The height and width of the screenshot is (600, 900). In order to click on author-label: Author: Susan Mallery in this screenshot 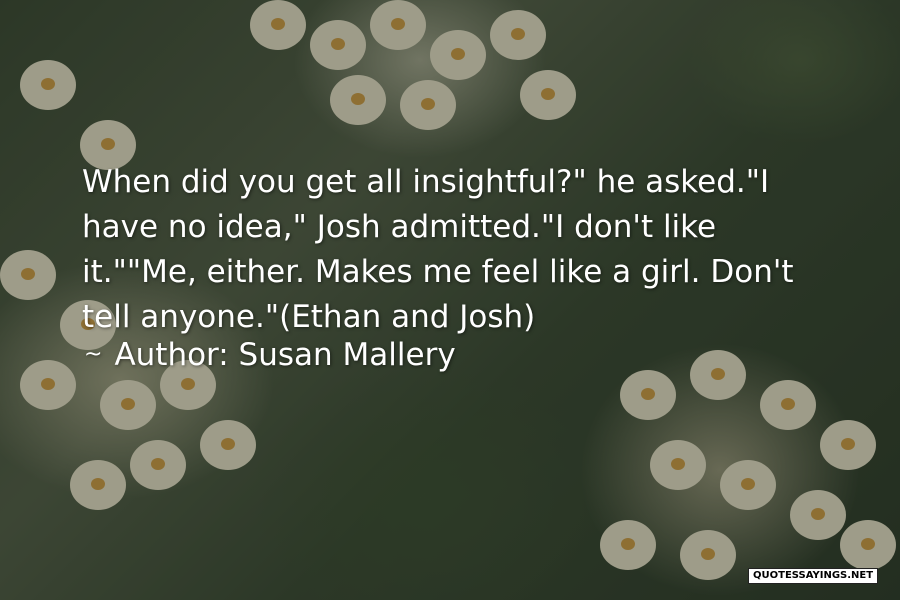, I will do `click(285, 355)`.